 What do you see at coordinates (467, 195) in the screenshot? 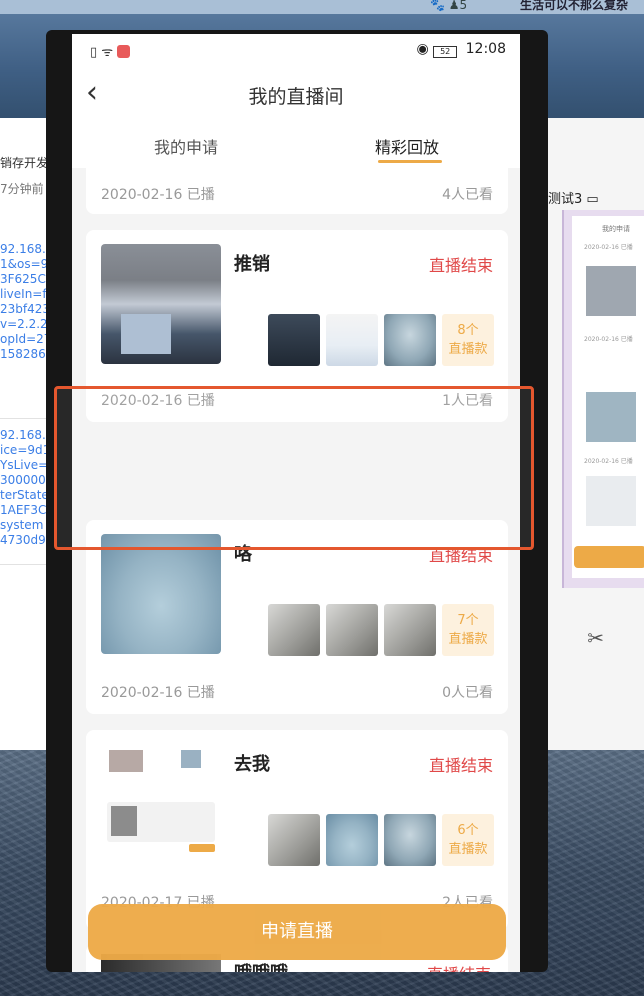
I see `view-count: 4人已看` at bounding box center [467, 195].